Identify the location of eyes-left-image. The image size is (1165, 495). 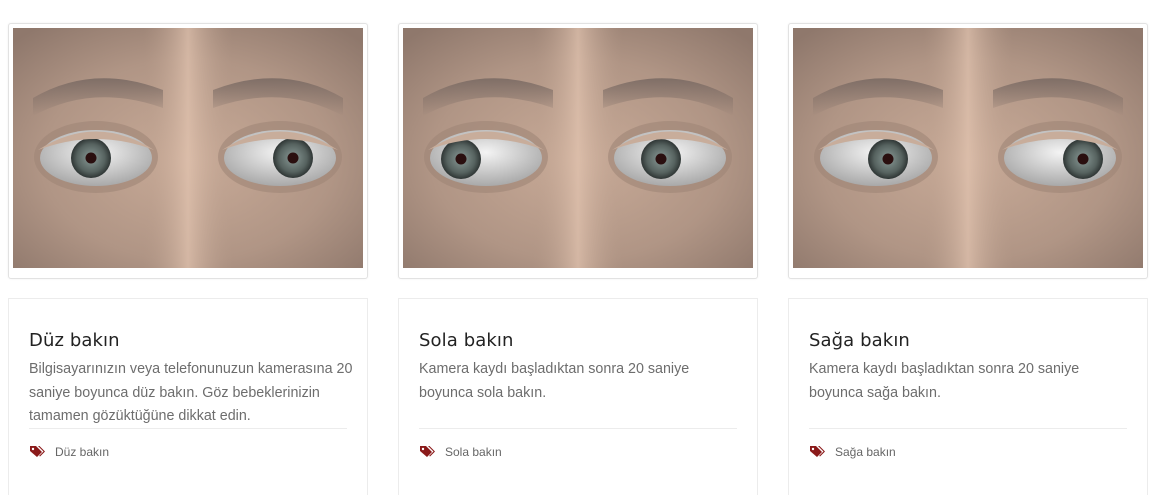
(578, 148).